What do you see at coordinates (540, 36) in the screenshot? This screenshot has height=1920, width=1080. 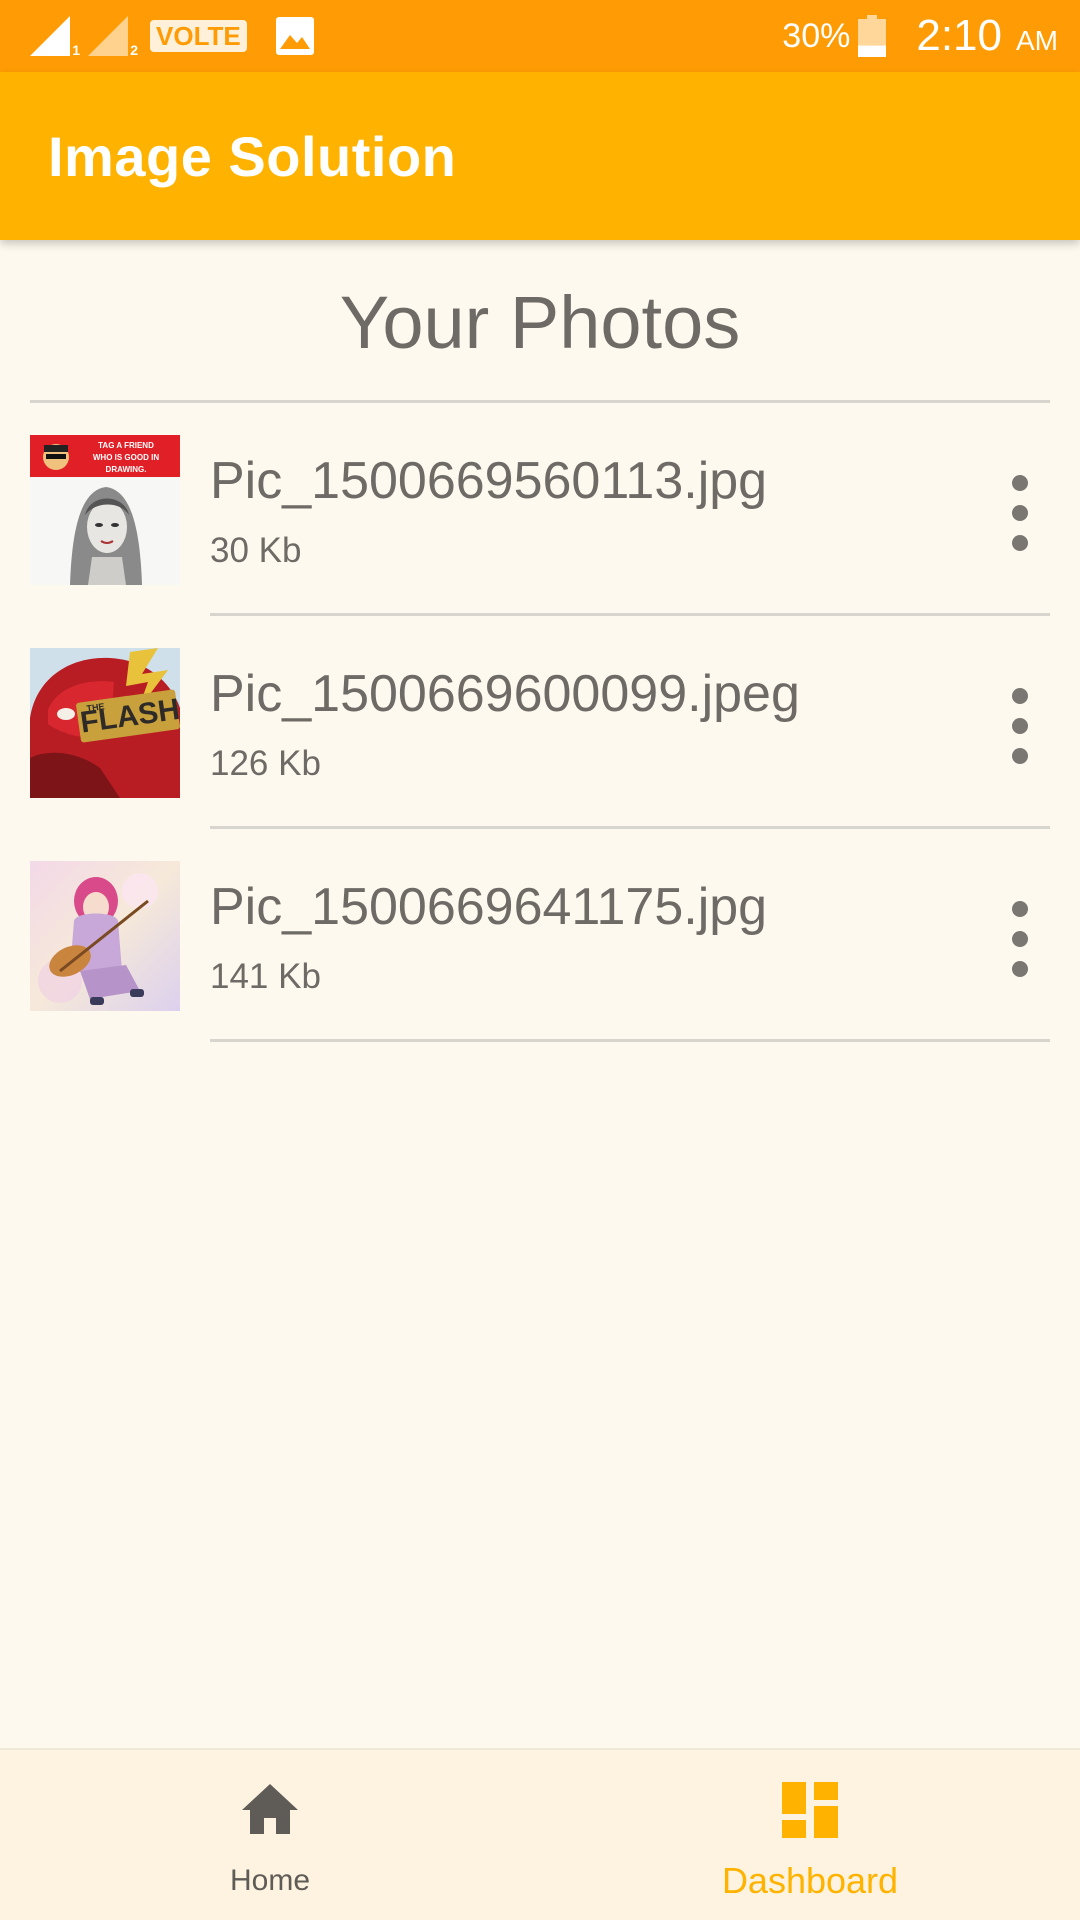 I see `status-bar: 1 2 VOLTE 30% 2:10 AM` at bounding box center [540, 36].